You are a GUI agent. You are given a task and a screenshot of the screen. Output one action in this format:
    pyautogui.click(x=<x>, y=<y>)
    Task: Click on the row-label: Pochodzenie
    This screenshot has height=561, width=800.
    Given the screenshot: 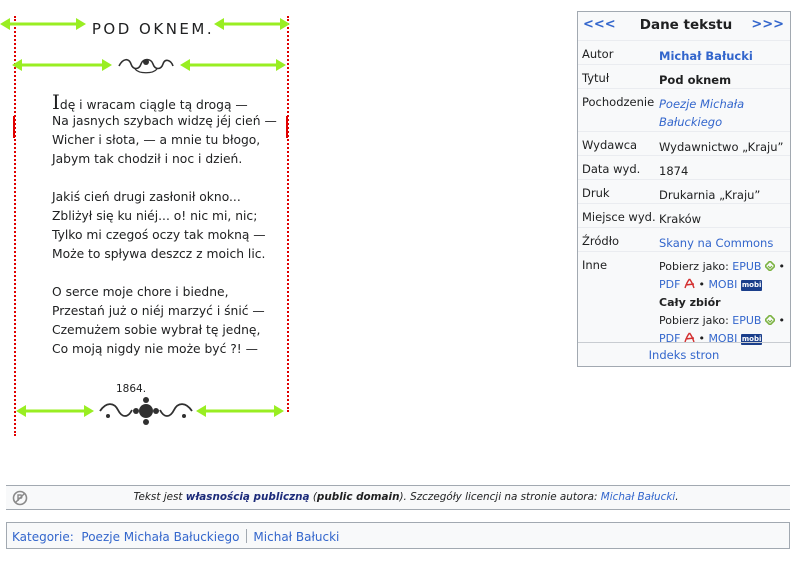 What is the action you would take?
    pyautogui.click(x=618, y=102)
    